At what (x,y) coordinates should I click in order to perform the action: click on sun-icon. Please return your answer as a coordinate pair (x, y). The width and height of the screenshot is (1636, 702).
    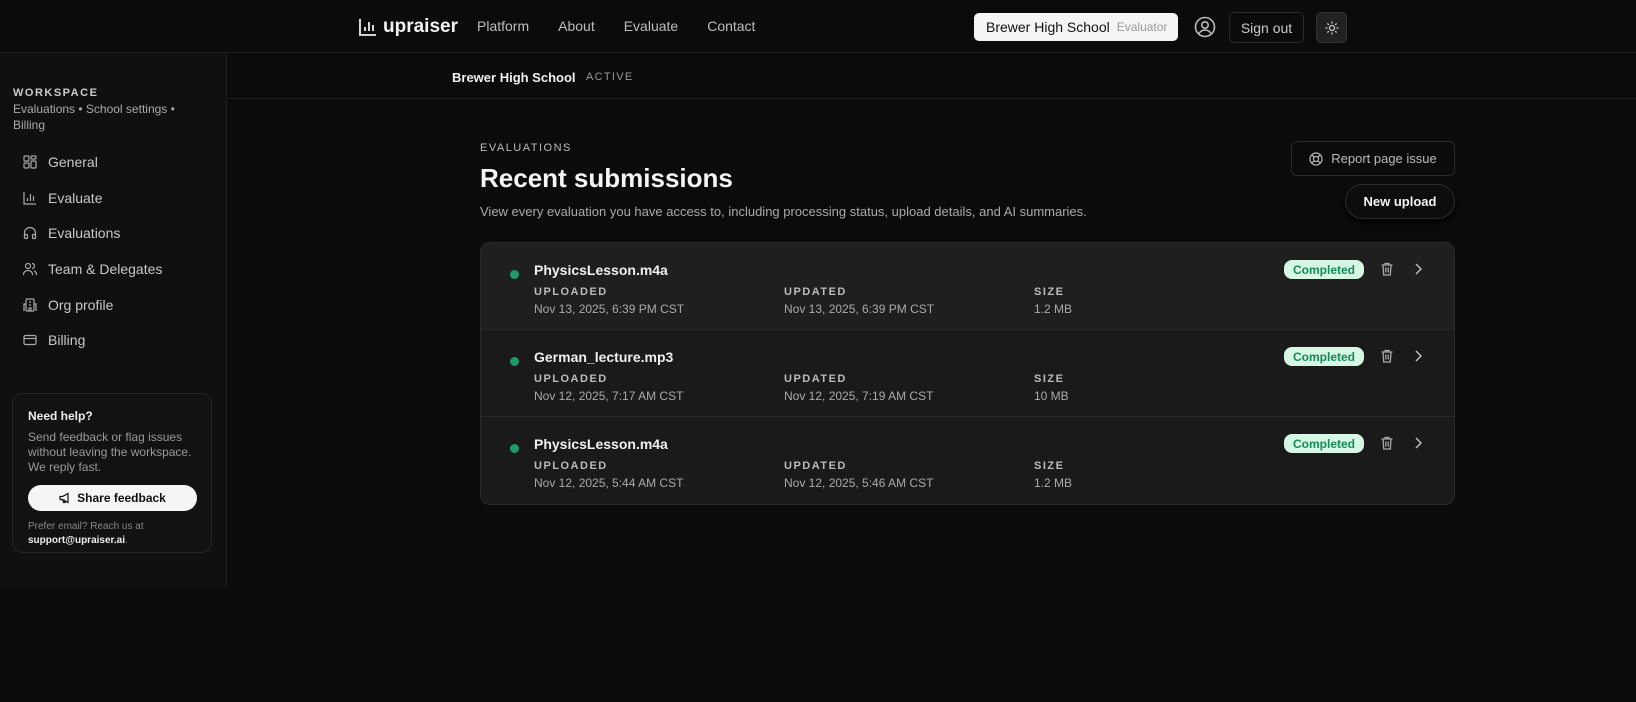
    Looking at the image, I should click on (1331, 27).